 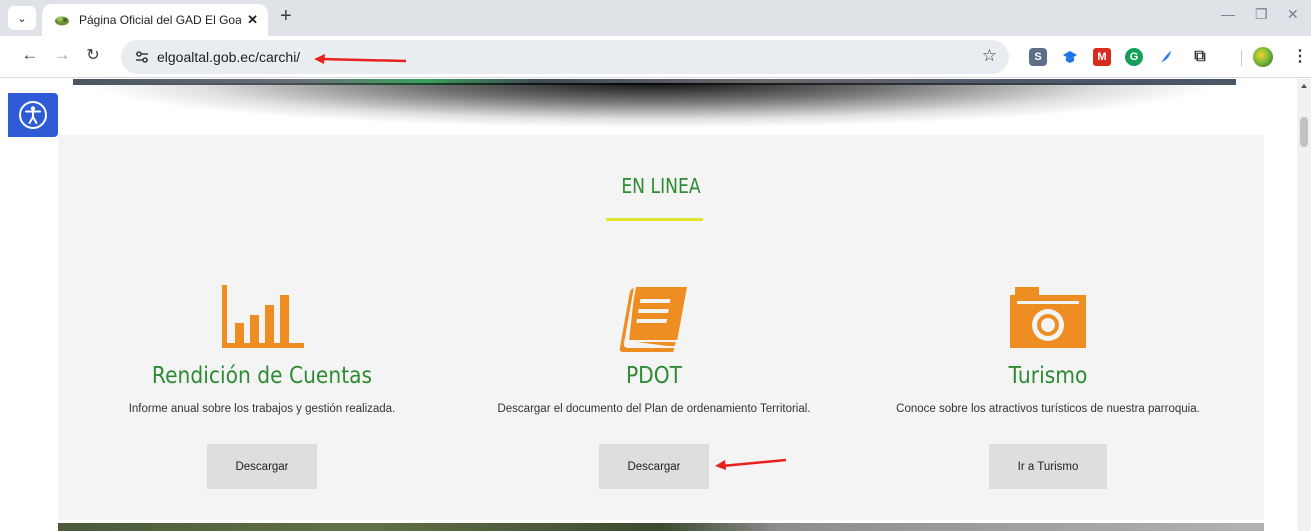 What do you see at coordinates (654, 466) in the screenshot?
I see `descargar-pdot-button: Descargar` at bounding box center [654, 466].